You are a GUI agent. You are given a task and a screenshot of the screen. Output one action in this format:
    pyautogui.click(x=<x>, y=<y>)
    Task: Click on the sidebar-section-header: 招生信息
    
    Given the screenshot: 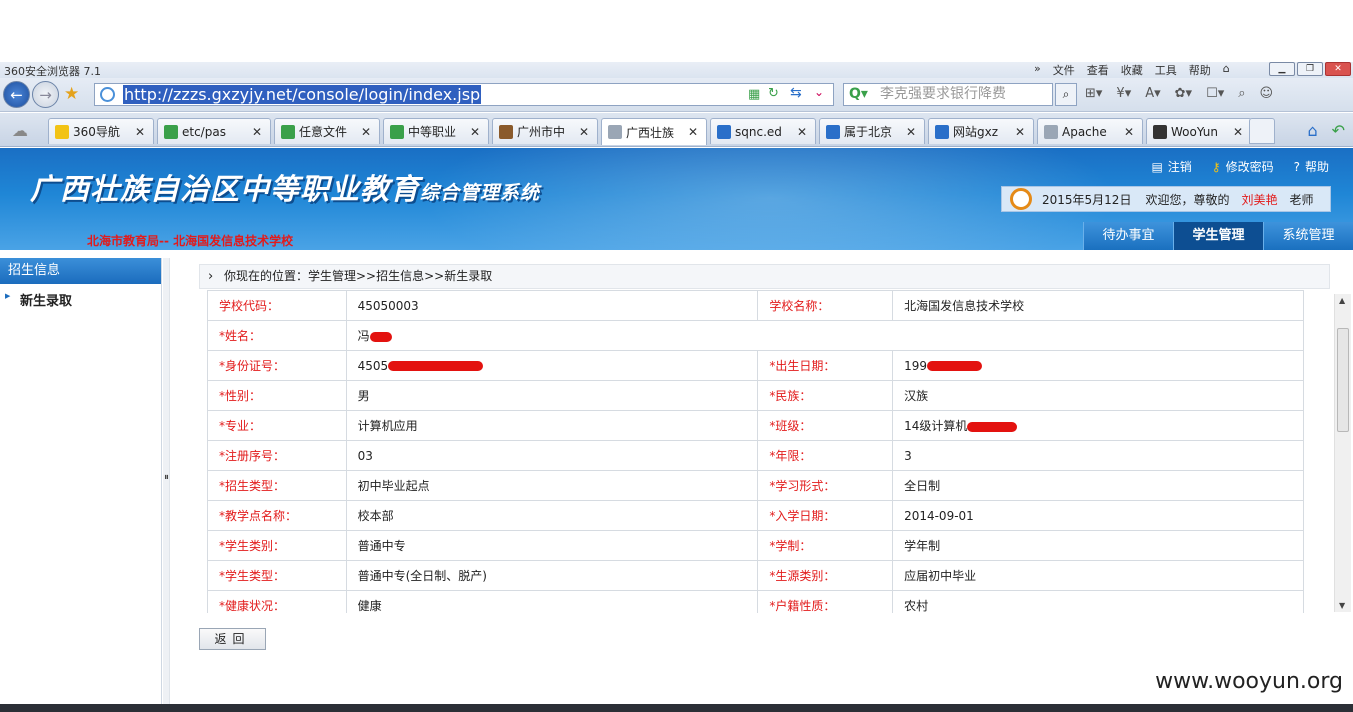 What is the action you would take?
    pyautogui.click(x=80, y=271)
    